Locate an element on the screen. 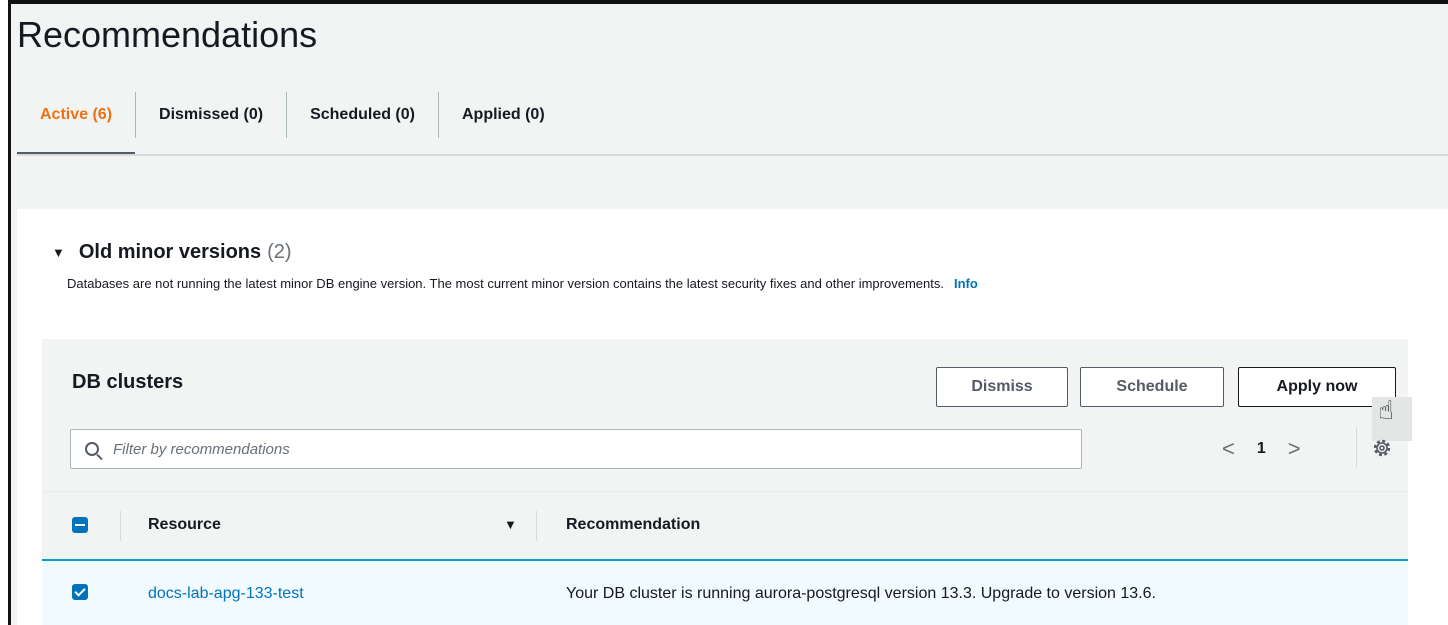 Image resolution: width=1448 pixels, height=625 pixels. column-header-recommendation: Recommendation is located at coordinates (633, 524).